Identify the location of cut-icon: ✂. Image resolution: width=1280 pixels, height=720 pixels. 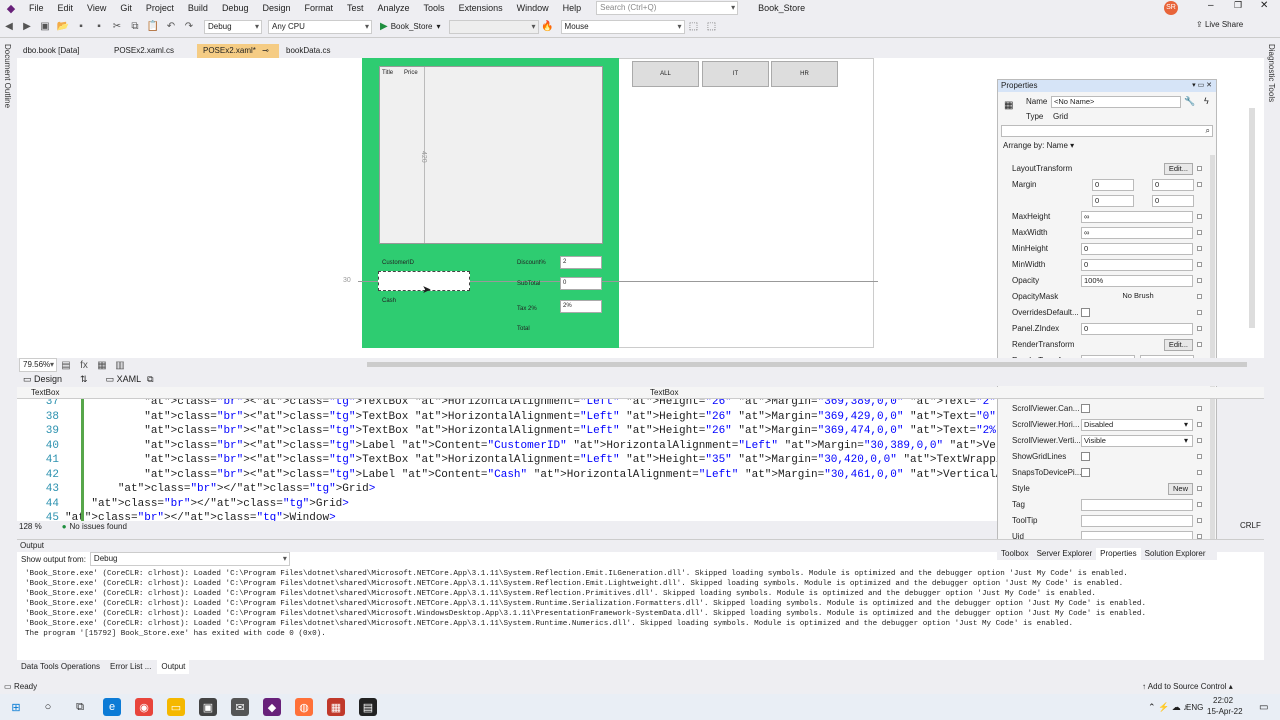
(117, 27).